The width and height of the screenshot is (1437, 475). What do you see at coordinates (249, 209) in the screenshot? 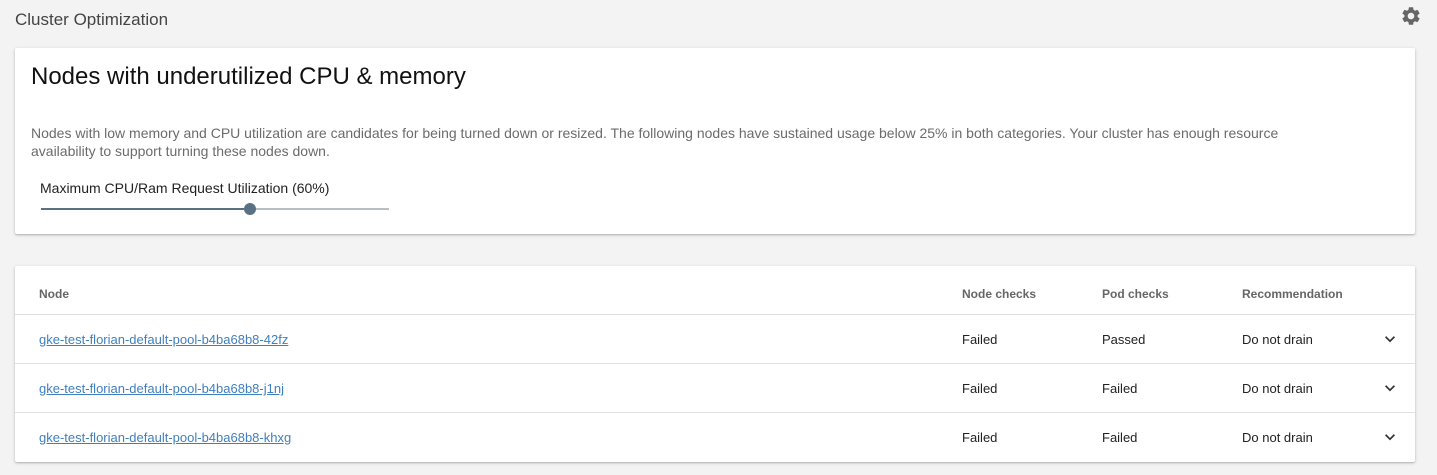
I see `slider-thumb` at bounding box center [249, 209].